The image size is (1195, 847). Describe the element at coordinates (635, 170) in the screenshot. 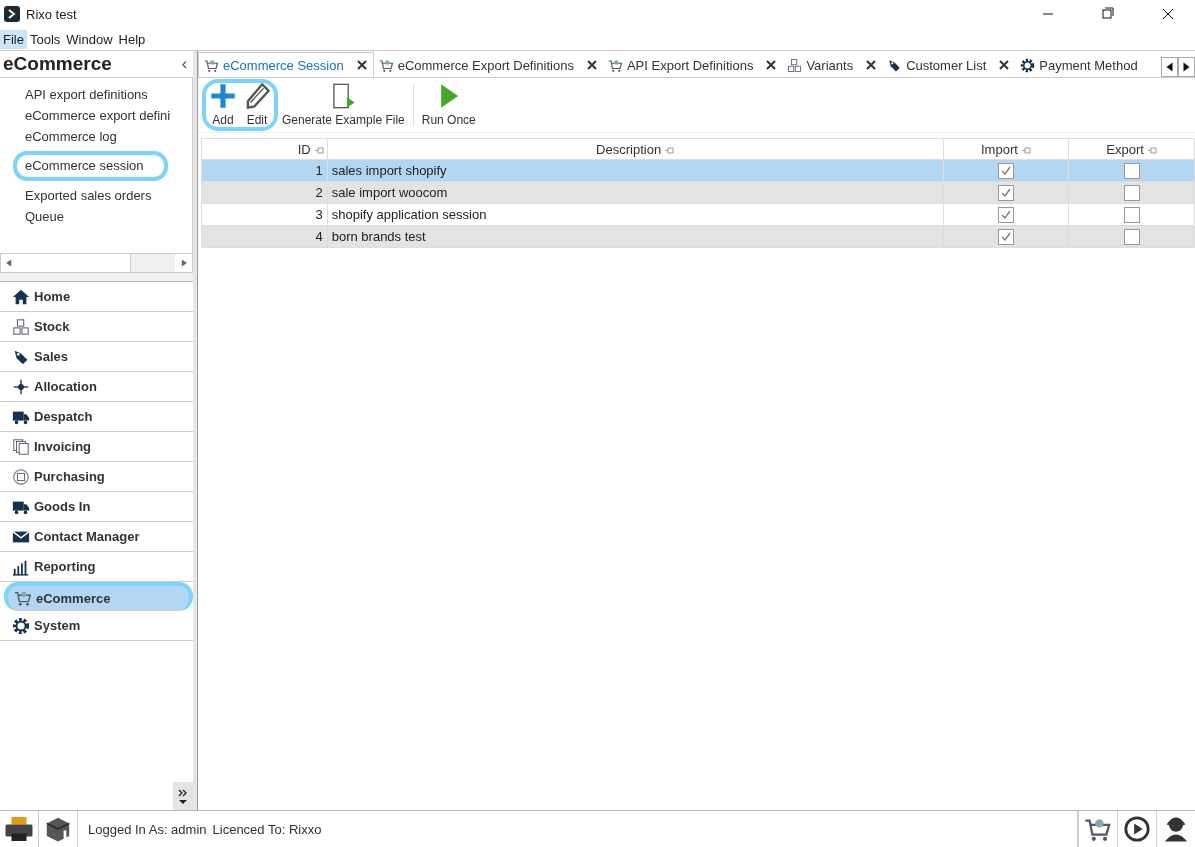

I see `table-cell: sales import shopify` at that location.